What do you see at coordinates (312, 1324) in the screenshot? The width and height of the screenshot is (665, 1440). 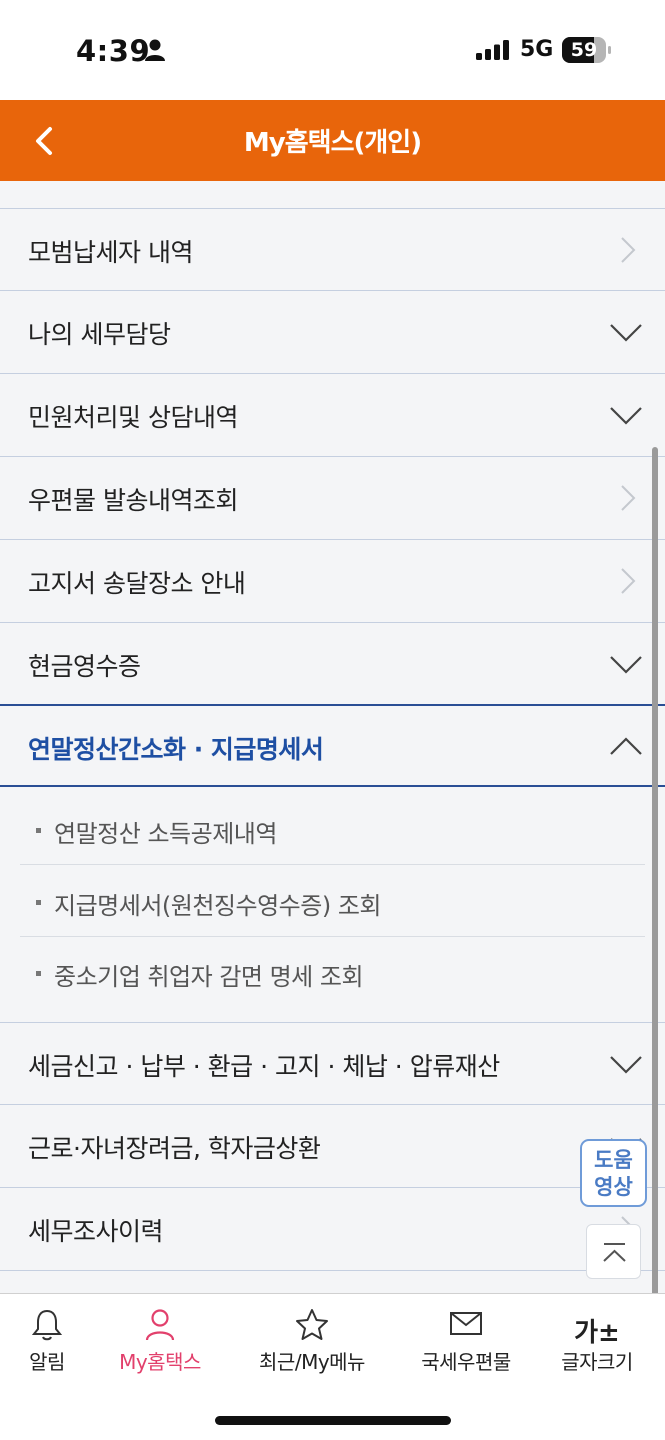 I see `star-icon` at bounding box center [312, 1324].